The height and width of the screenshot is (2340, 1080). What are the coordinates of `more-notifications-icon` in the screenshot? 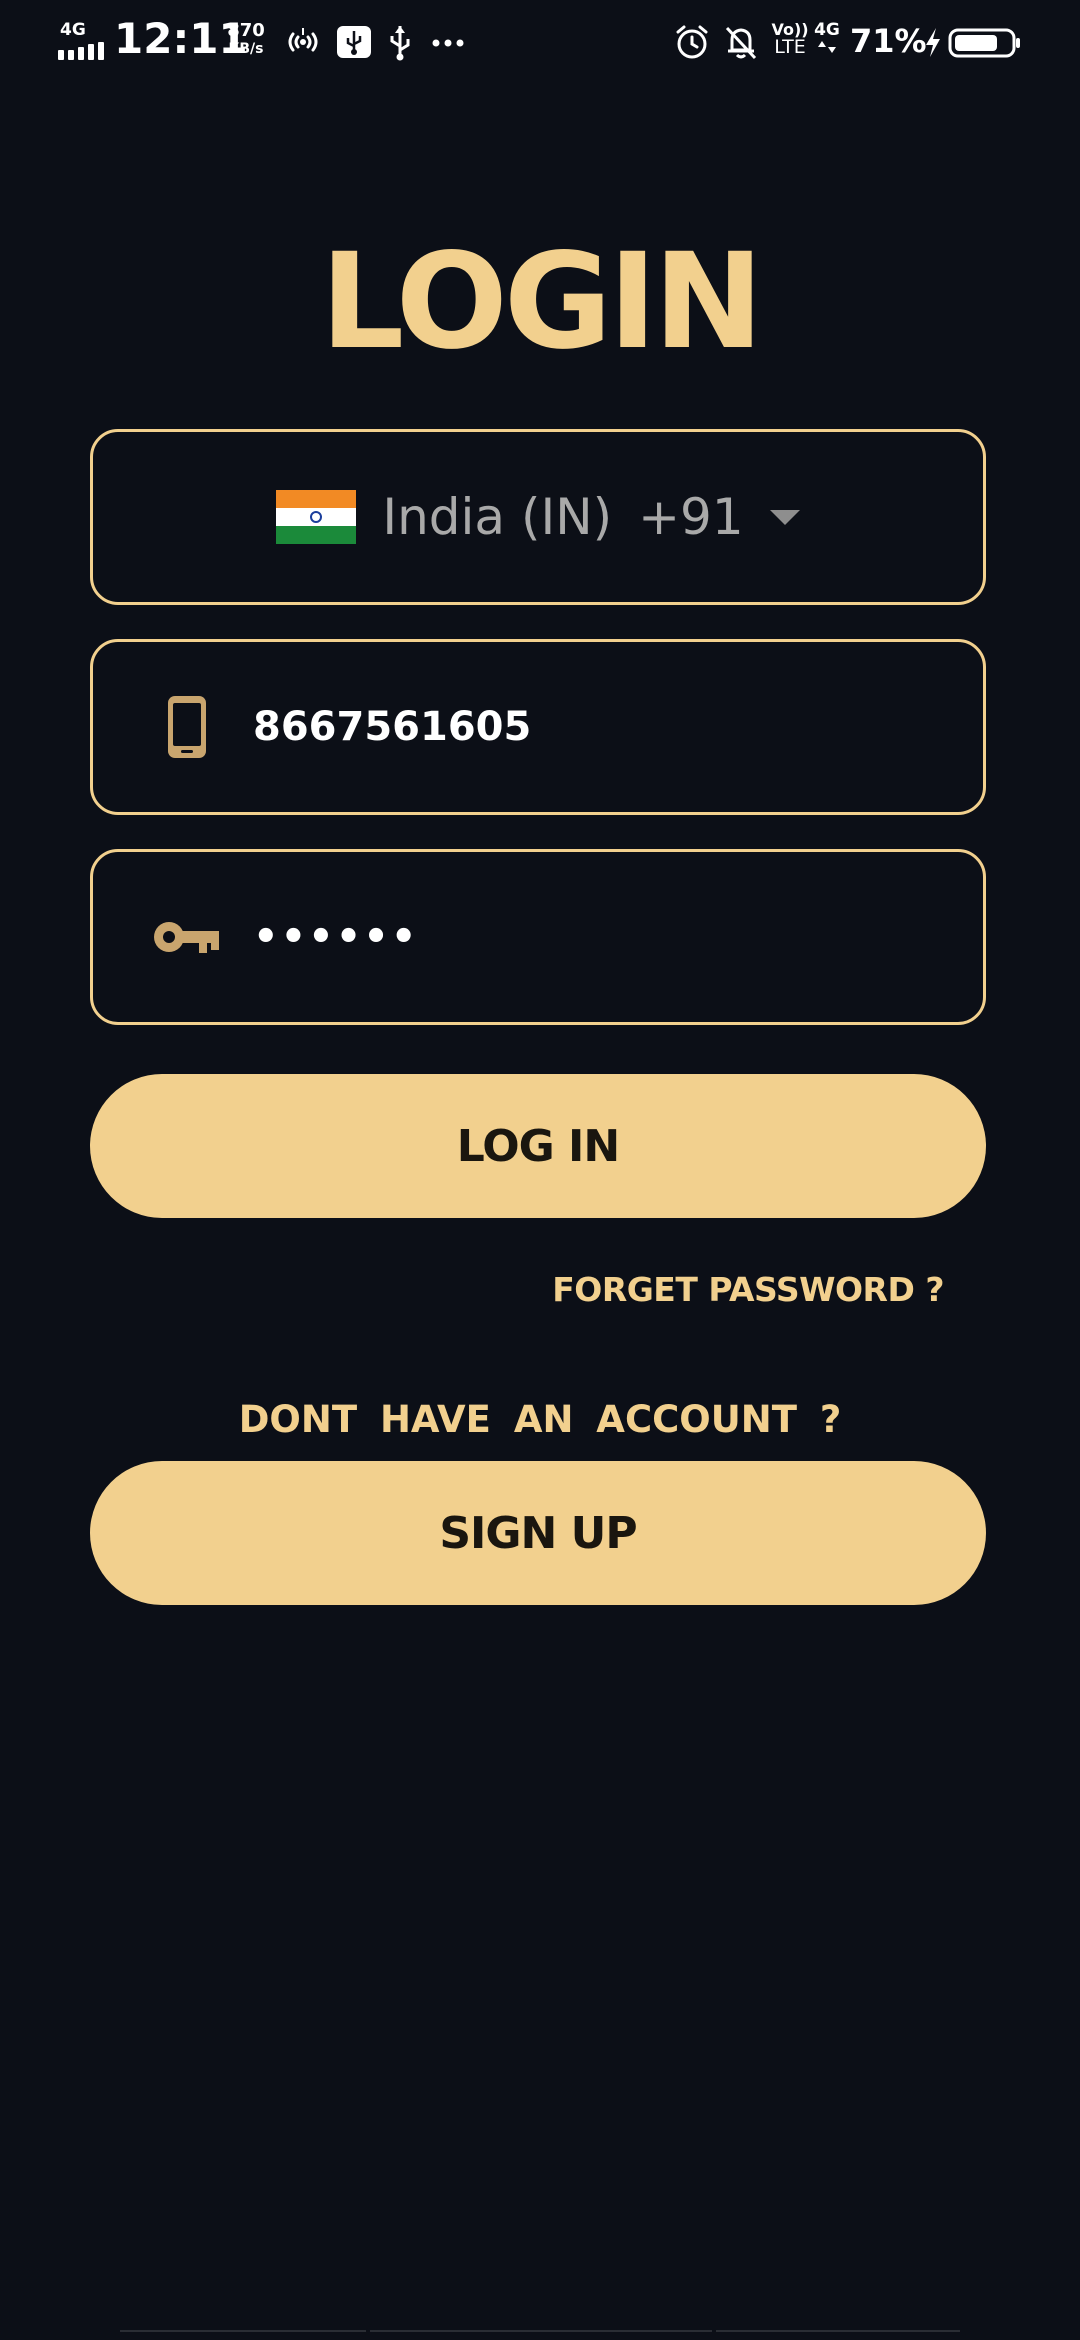 It's located at (448, 43).